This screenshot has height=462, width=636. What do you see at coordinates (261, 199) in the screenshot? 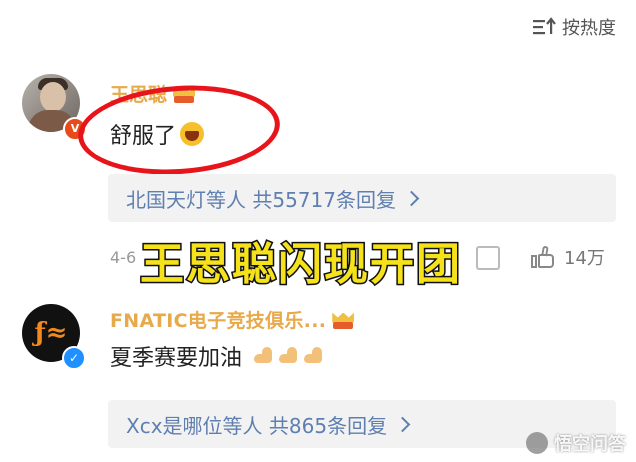
I see `reply-summary-text: 北国天灯等人 共55717条回复` at bounding box center [261, 199].